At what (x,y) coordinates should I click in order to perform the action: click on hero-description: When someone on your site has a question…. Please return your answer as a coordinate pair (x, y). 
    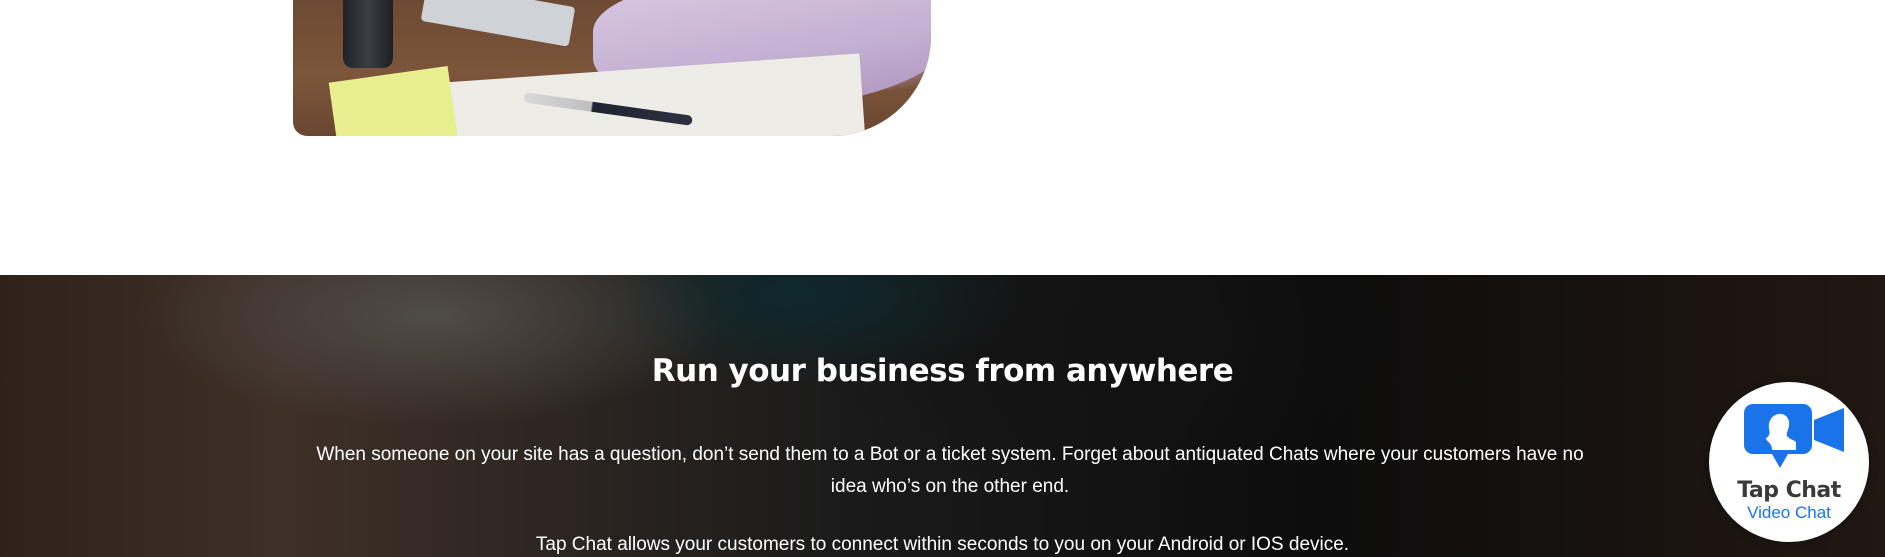
    Looking at the image, I should click on (950, 470).